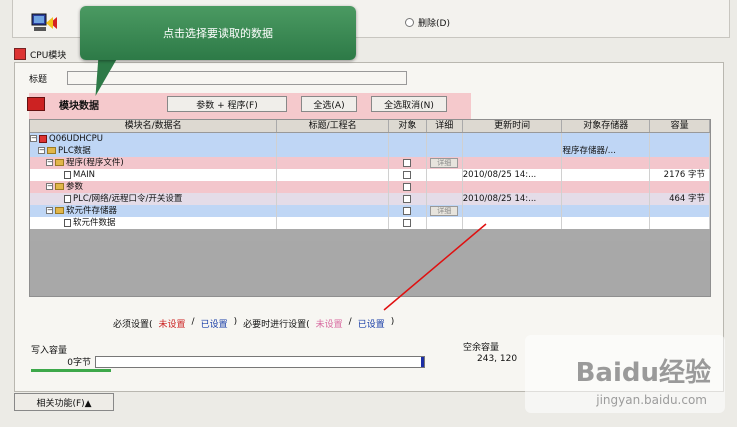 This screenshot has width=737, height=427. What do you see at coordinates (370, 187) in the screenshot?
I see `table-row: − 参数` at bounding box center [370, 187].